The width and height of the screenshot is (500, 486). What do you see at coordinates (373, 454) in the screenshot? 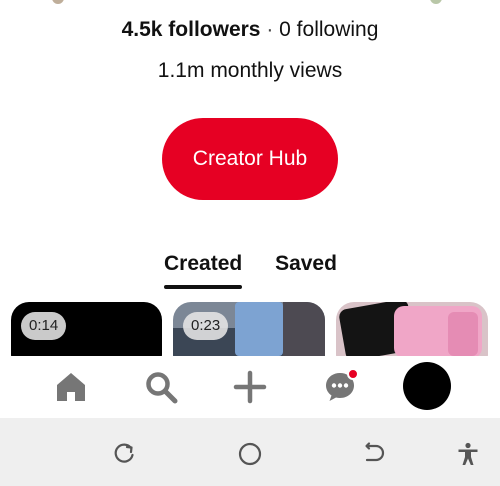
I see `back-icon` at bounding box center [373, 454].